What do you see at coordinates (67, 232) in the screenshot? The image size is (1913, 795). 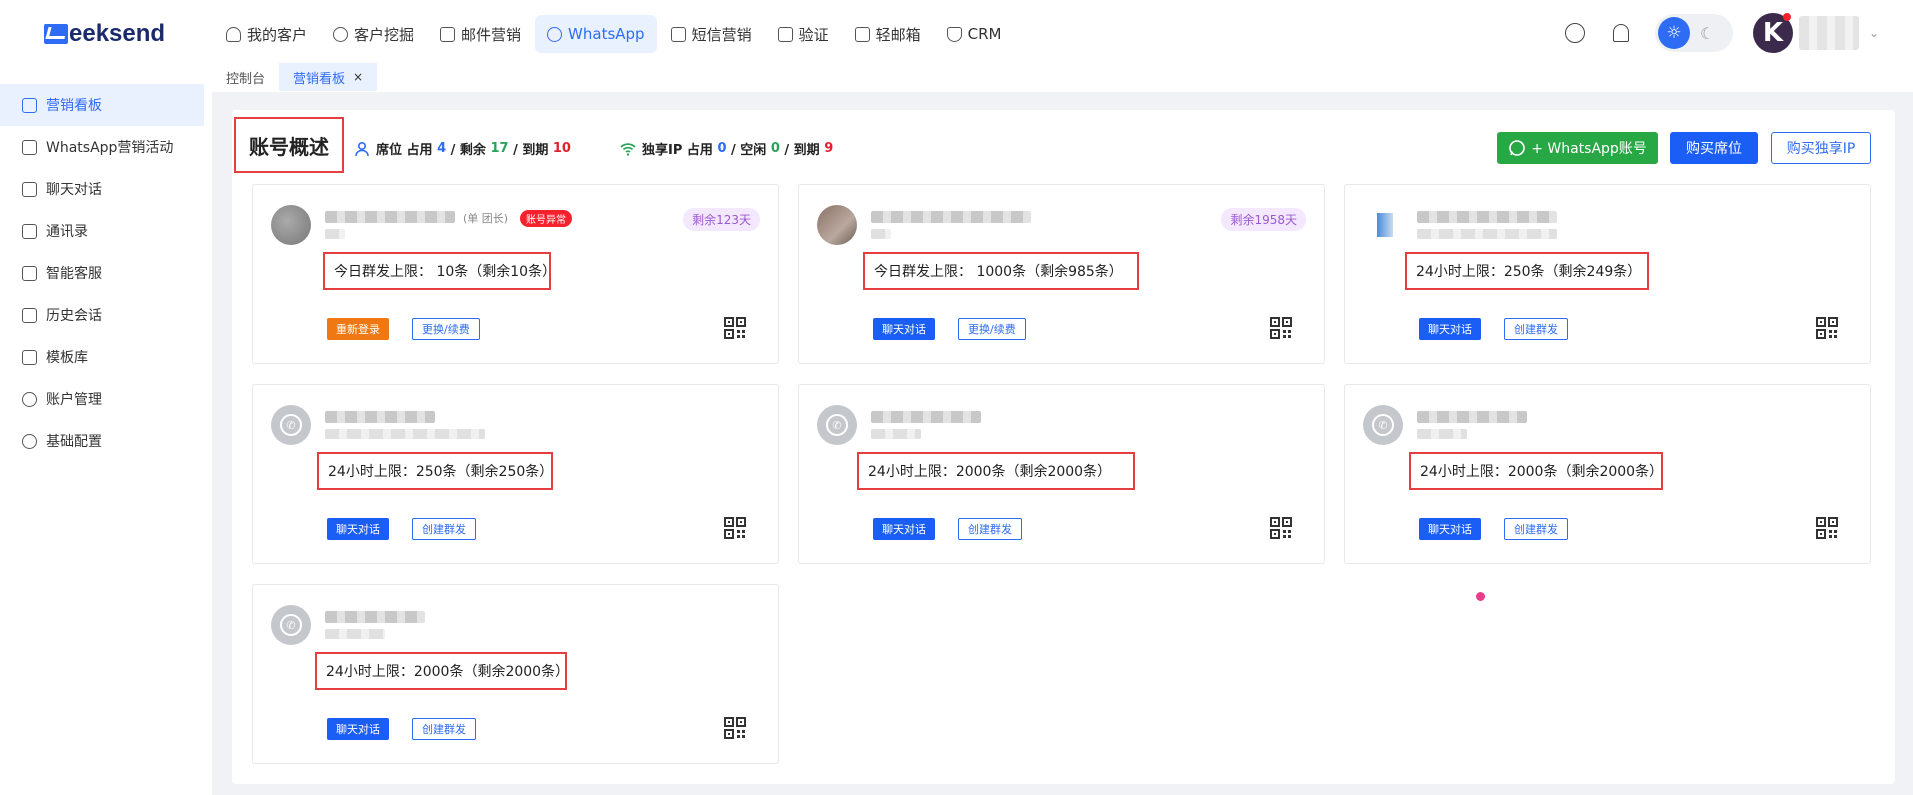 I see `sidebar-item-label: 通讯录` at bounding box center [67, 232].